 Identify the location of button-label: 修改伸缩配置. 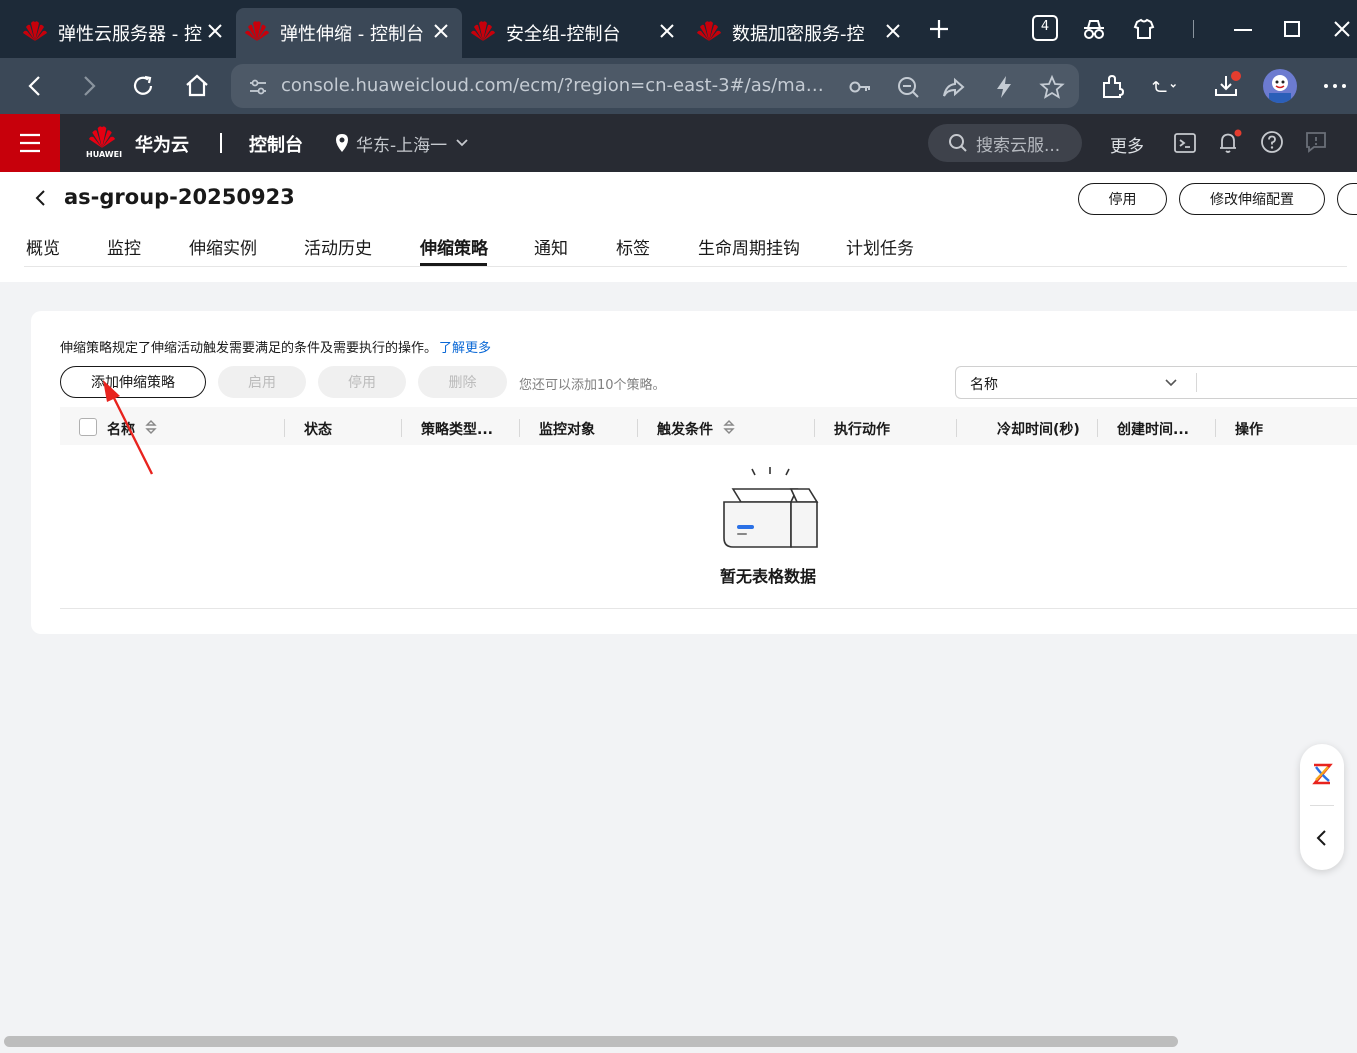
(1252, 200).